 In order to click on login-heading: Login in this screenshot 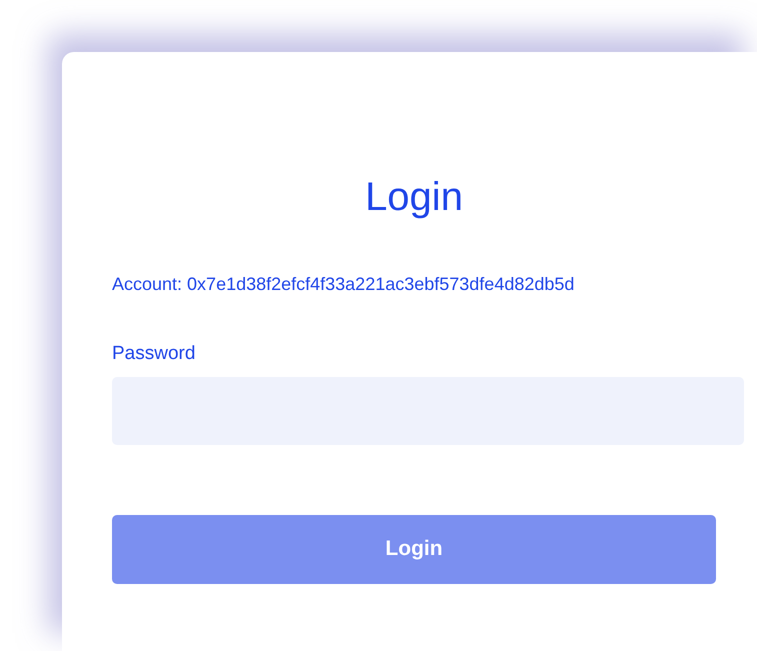, I will do `click(414, 197)`.